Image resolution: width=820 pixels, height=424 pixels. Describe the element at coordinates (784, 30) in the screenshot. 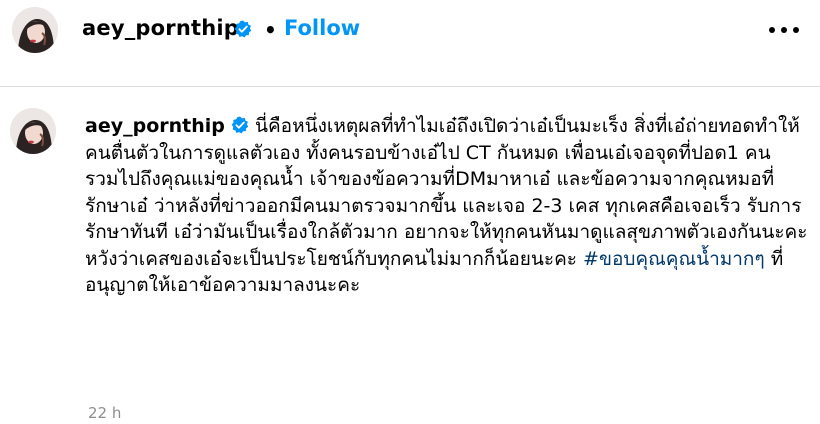

I see `more-options-icon` at that location.